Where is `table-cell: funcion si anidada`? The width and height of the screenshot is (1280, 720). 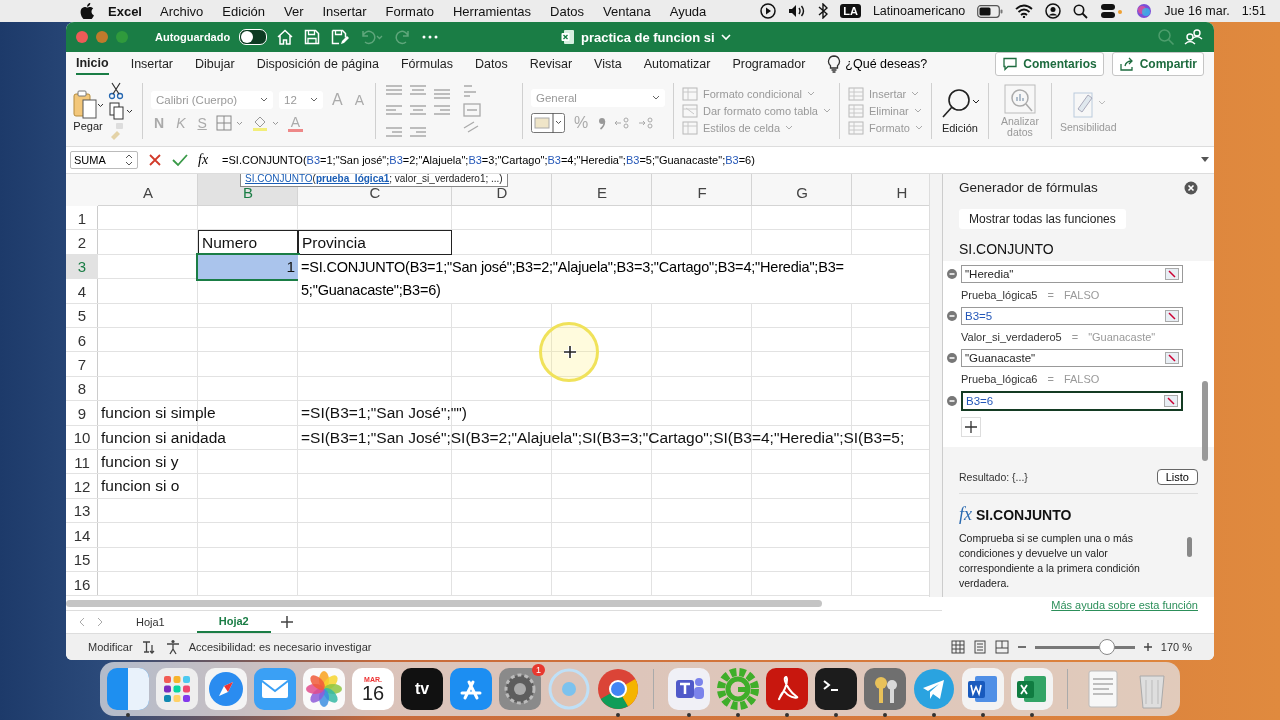 table-cell: funcion si anidada is located at coordinates (163, 437).